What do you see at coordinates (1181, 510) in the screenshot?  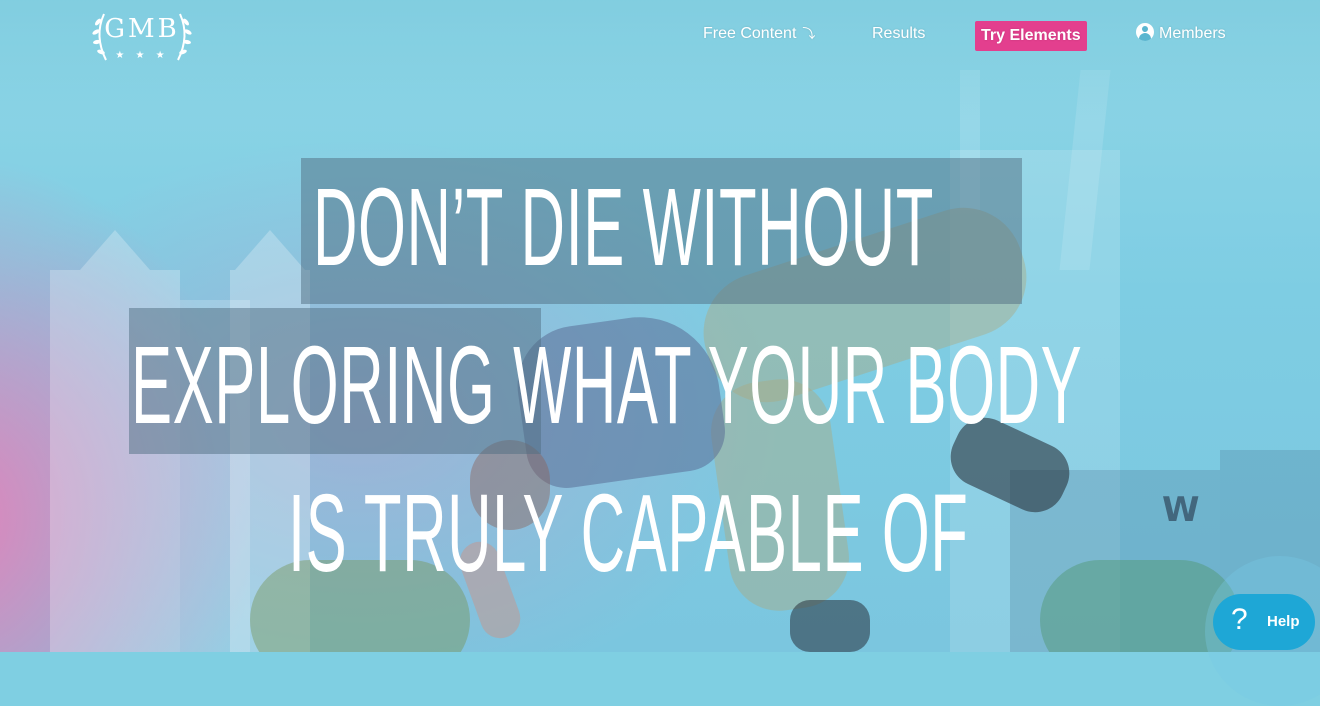 I see `background-sign: W` at bounding box center [1181, 510].